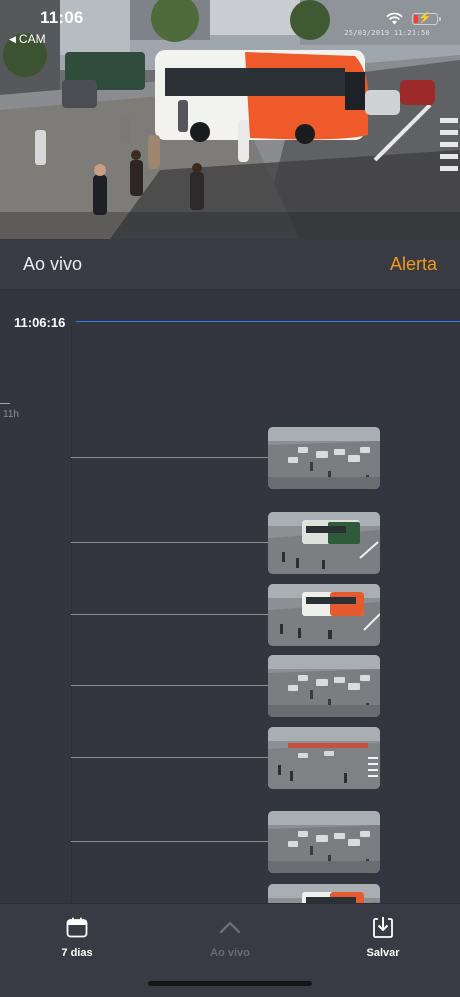 Image resolution: width=460 pixels, height=997 pixels. I want to click on back-triangle-icon: ◀, so click(12, 38).